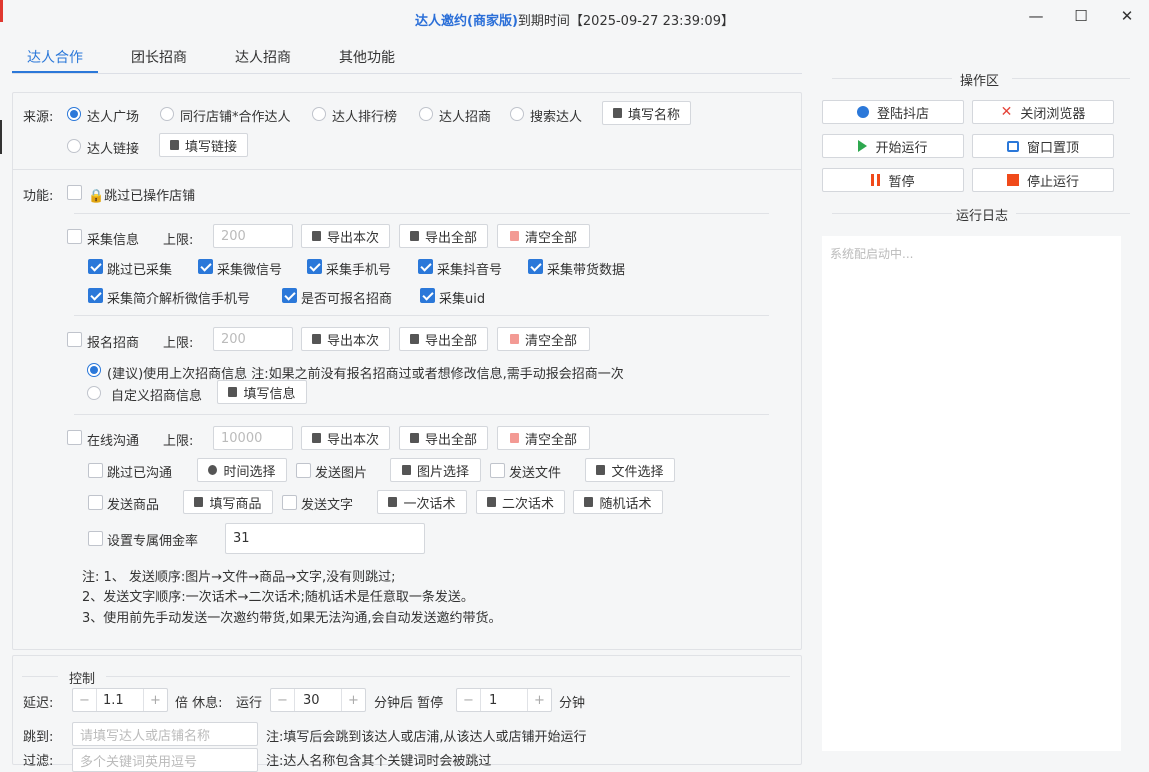 The height and width of the screenshot is (772, 1149). Describe the element at coordinates (497, 472) in the screenshot. I see `send-file-checkbox` at that location.